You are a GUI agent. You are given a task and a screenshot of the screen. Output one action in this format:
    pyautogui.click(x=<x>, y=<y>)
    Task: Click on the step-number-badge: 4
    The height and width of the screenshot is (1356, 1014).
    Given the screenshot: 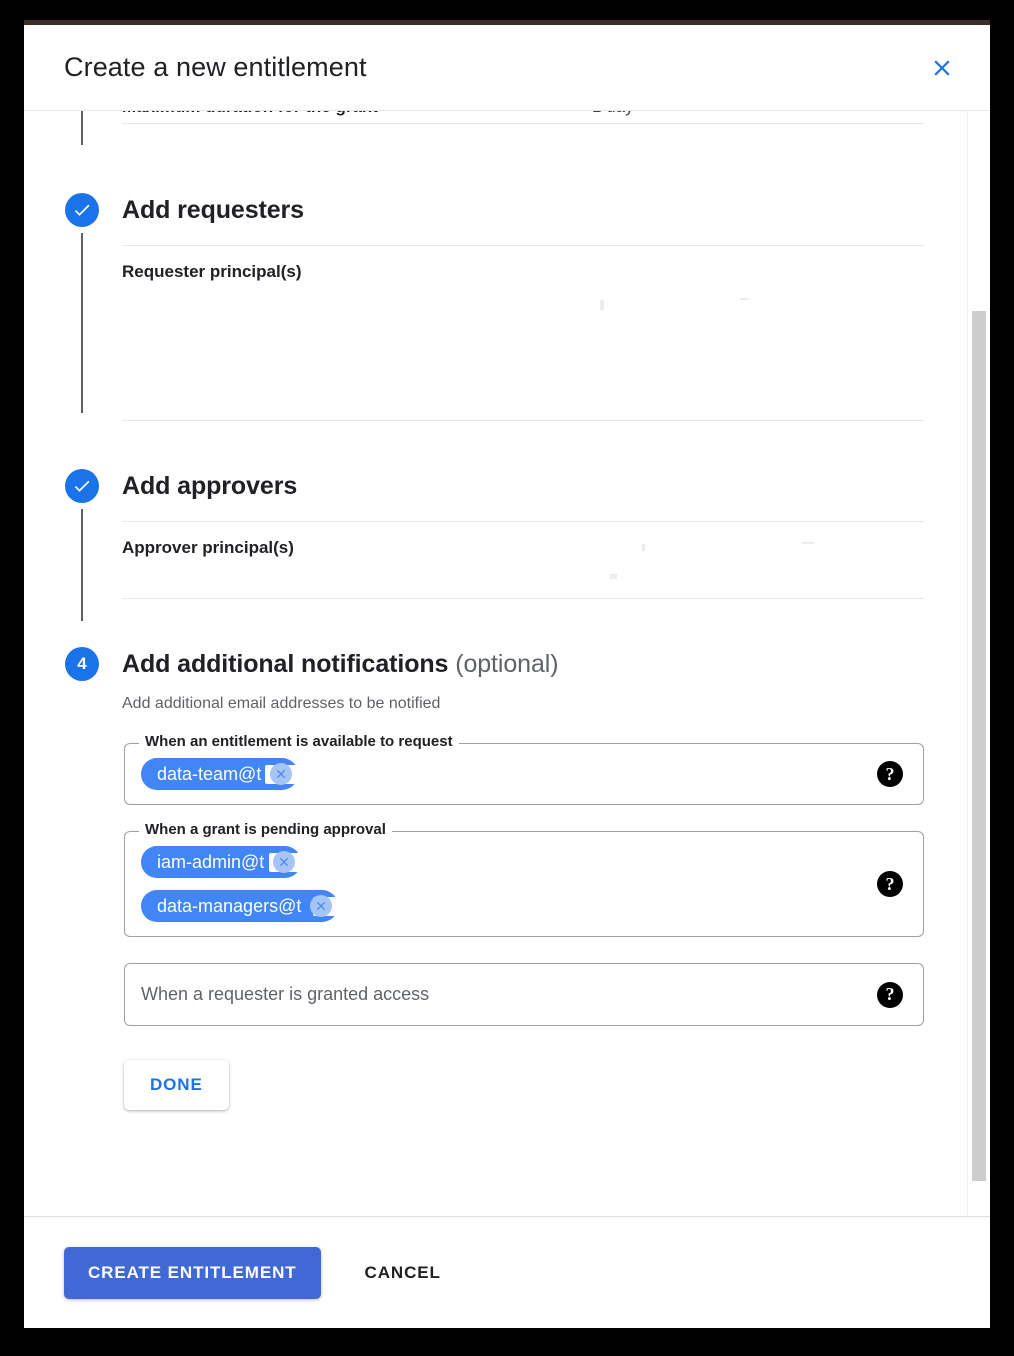 What is the action you would take?
    pyautogui.click(x=82, y=664)
    